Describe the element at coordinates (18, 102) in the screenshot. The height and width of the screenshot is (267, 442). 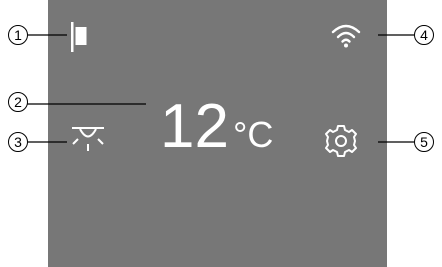
I see `callout-2: 2` at that location.